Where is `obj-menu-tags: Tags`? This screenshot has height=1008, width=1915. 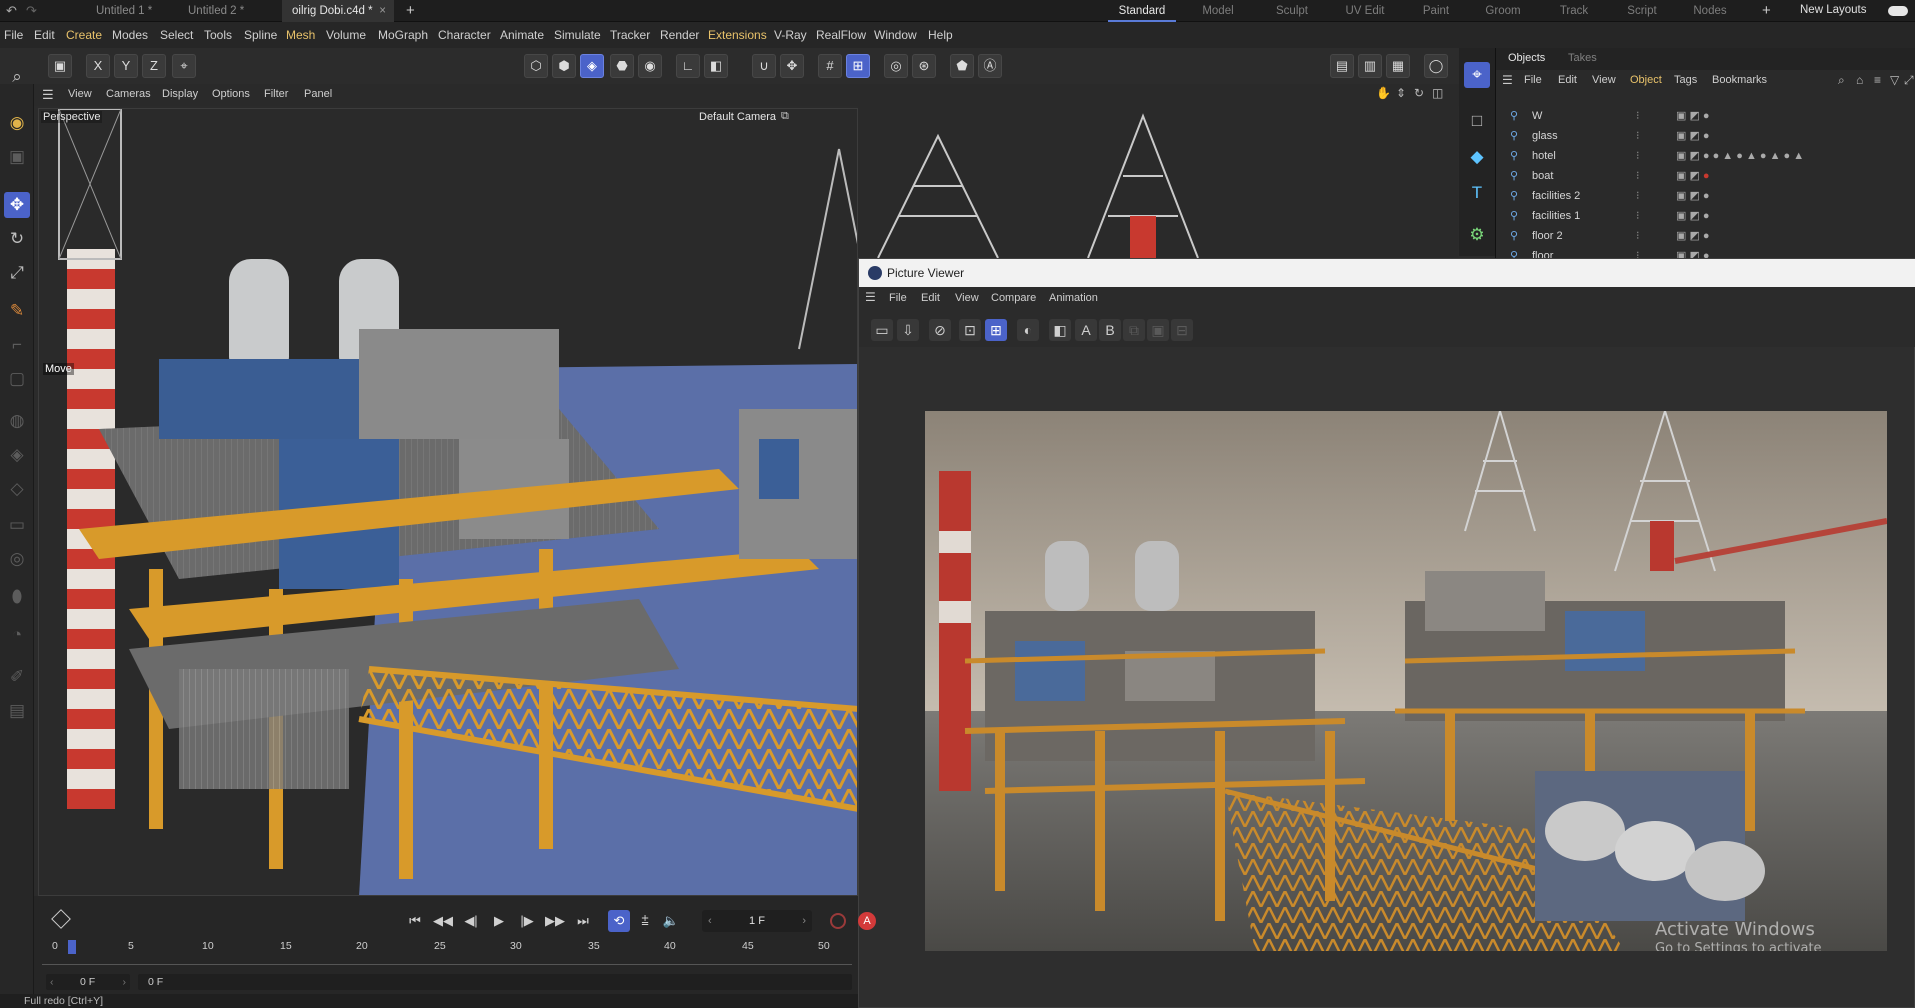 obj-menu-tags: Tags is located at coordinates (1685, 80).